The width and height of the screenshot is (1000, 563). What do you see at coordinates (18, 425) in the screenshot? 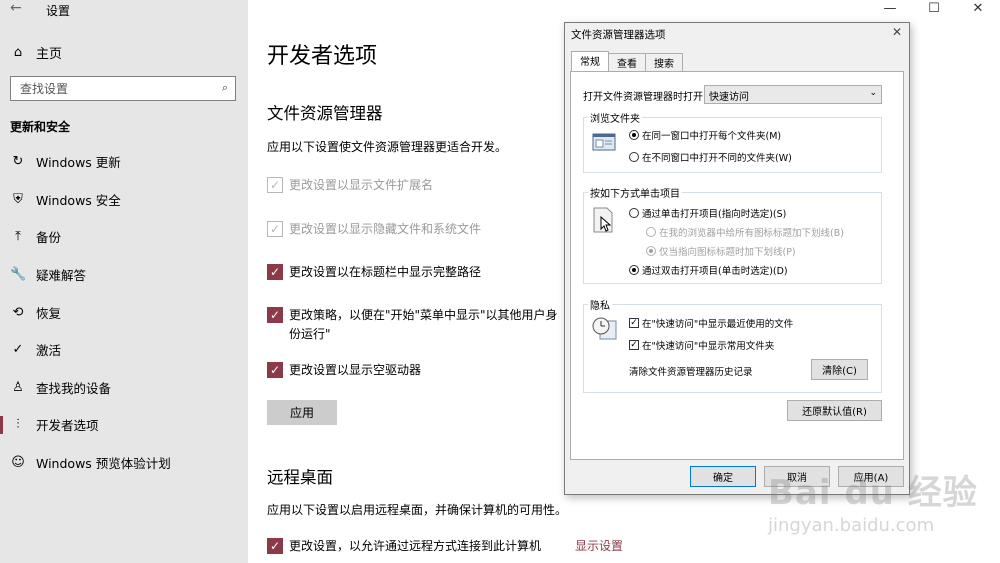
I see `developer-icon: ⫶` at bounding box center [18, 425].